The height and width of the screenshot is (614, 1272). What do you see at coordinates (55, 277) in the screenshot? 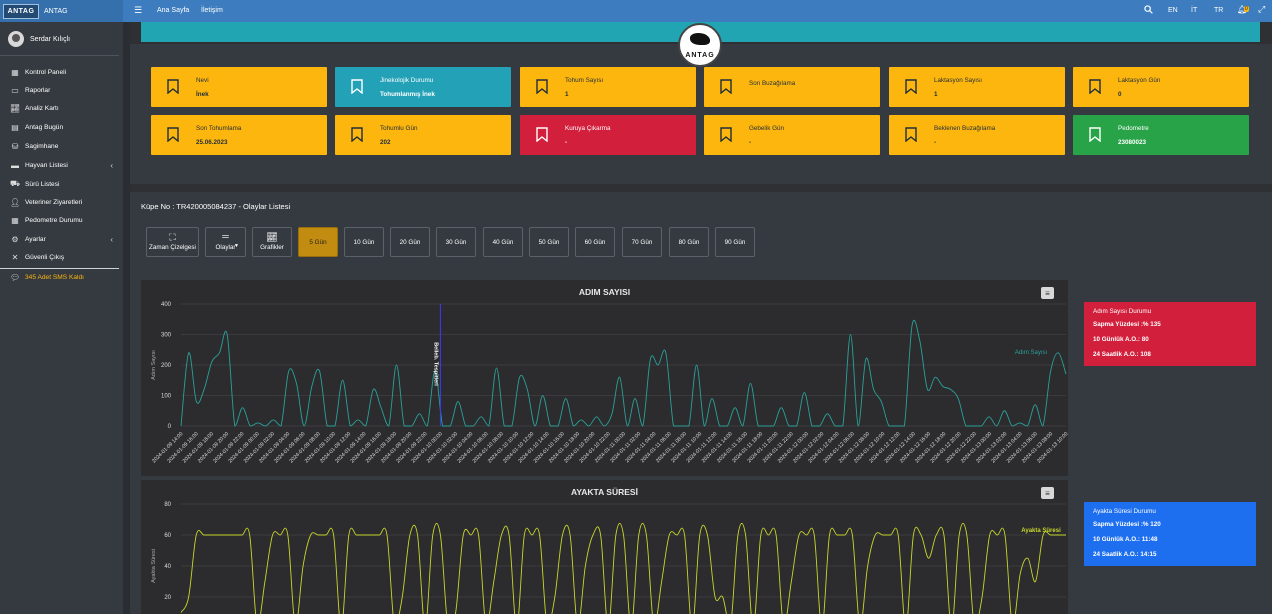
I see `sms-label: 345 Adet SMS Kaldı` at bounding box center [55, 277].